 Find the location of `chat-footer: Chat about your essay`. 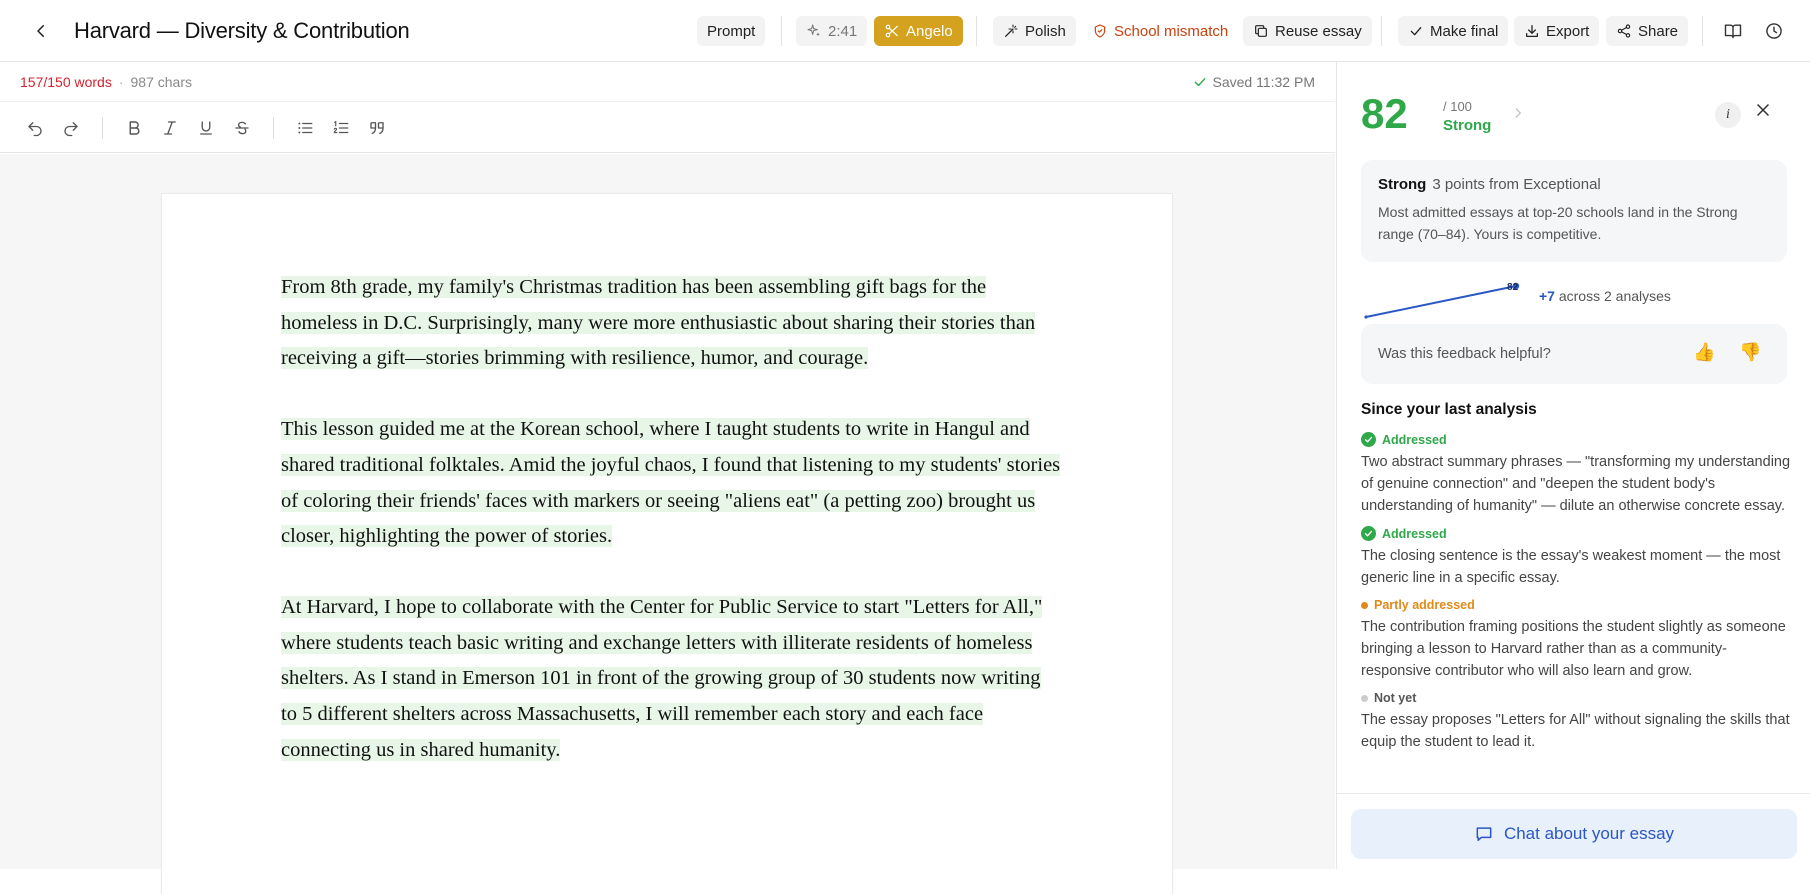

chat-footer: Chat about your essay is located at coordinates (1573, 831).